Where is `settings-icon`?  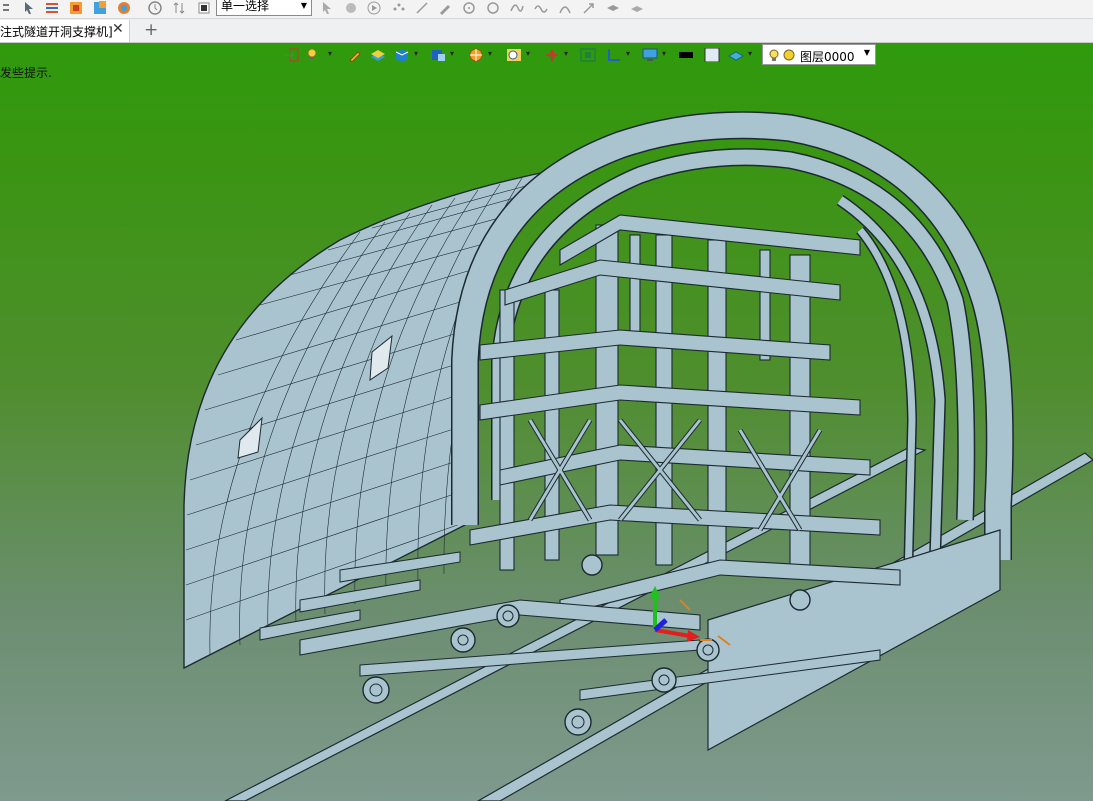
settings-icon is located at coordinates (124, 8).